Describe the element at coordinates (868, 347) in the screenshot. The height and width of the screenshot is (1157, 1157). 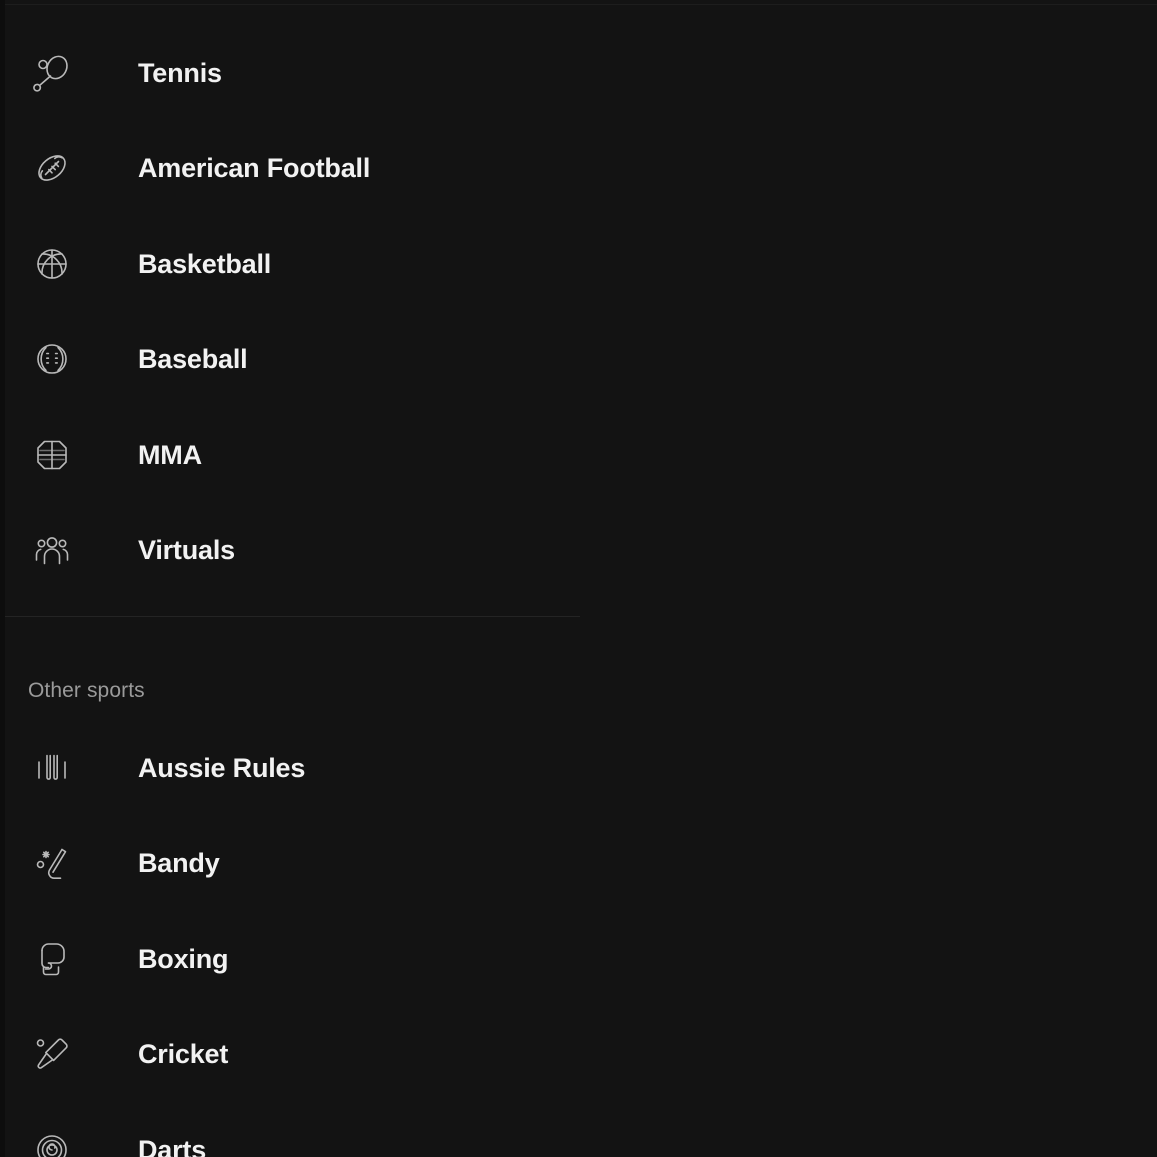
I see `sidebar-item-handball: Handball` at that location.